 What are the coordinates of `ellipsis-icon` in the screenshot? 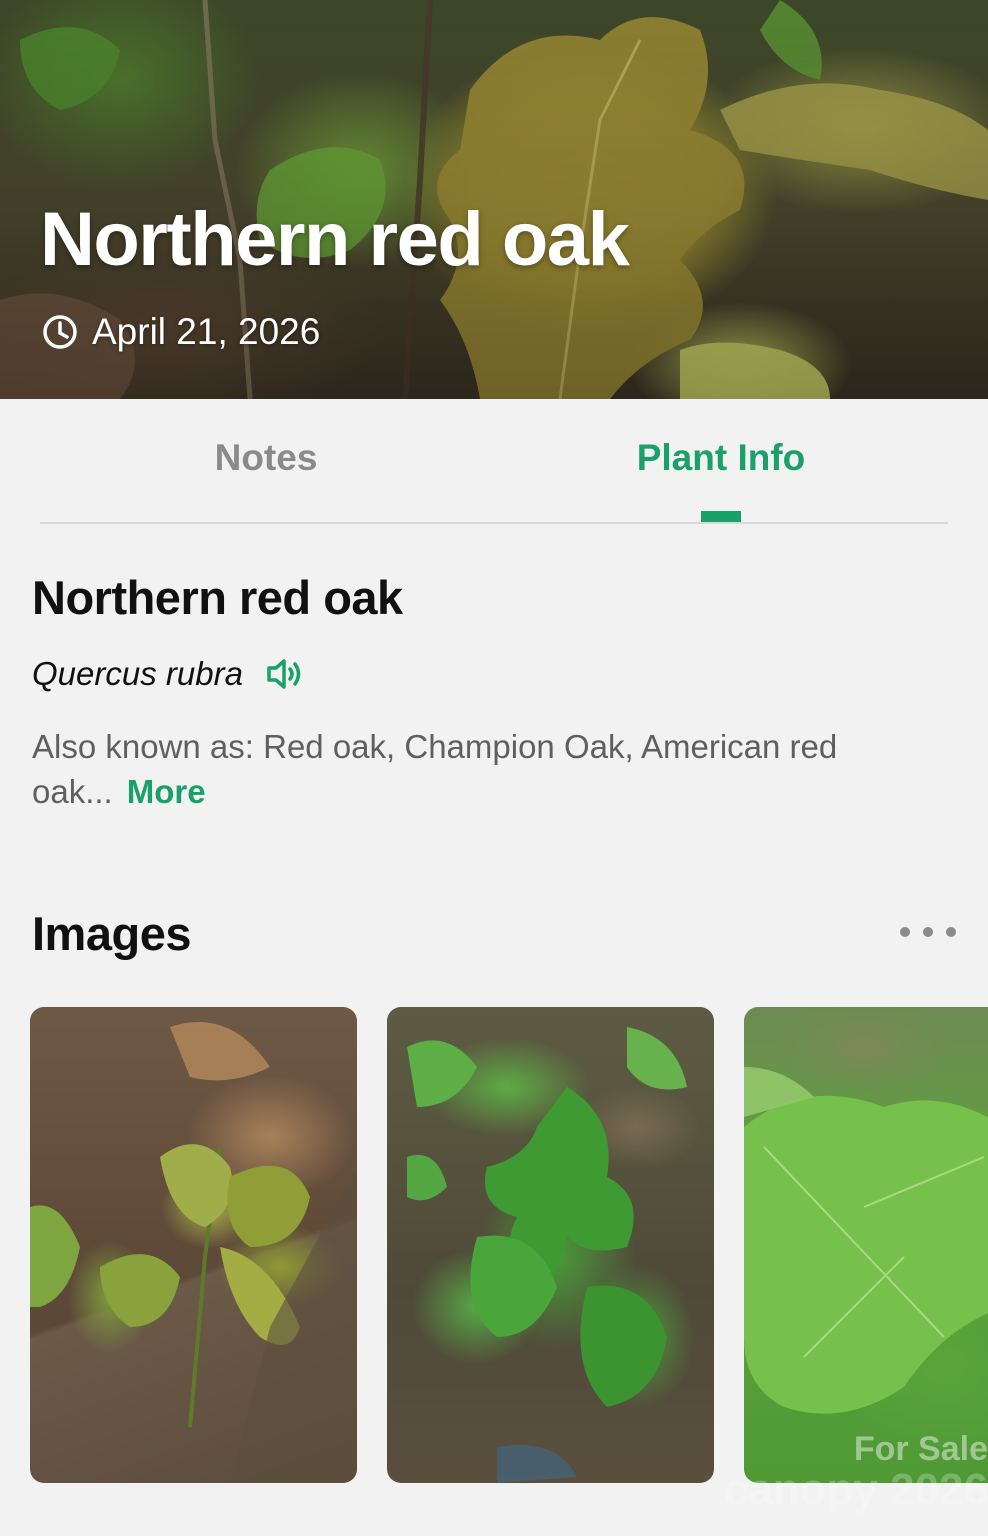 It's located at (928, 932).